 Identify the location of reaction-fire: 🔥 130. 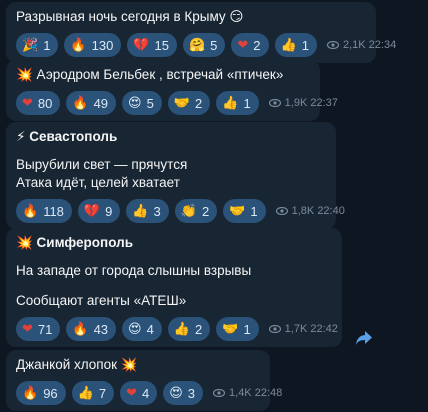
(93, 45).